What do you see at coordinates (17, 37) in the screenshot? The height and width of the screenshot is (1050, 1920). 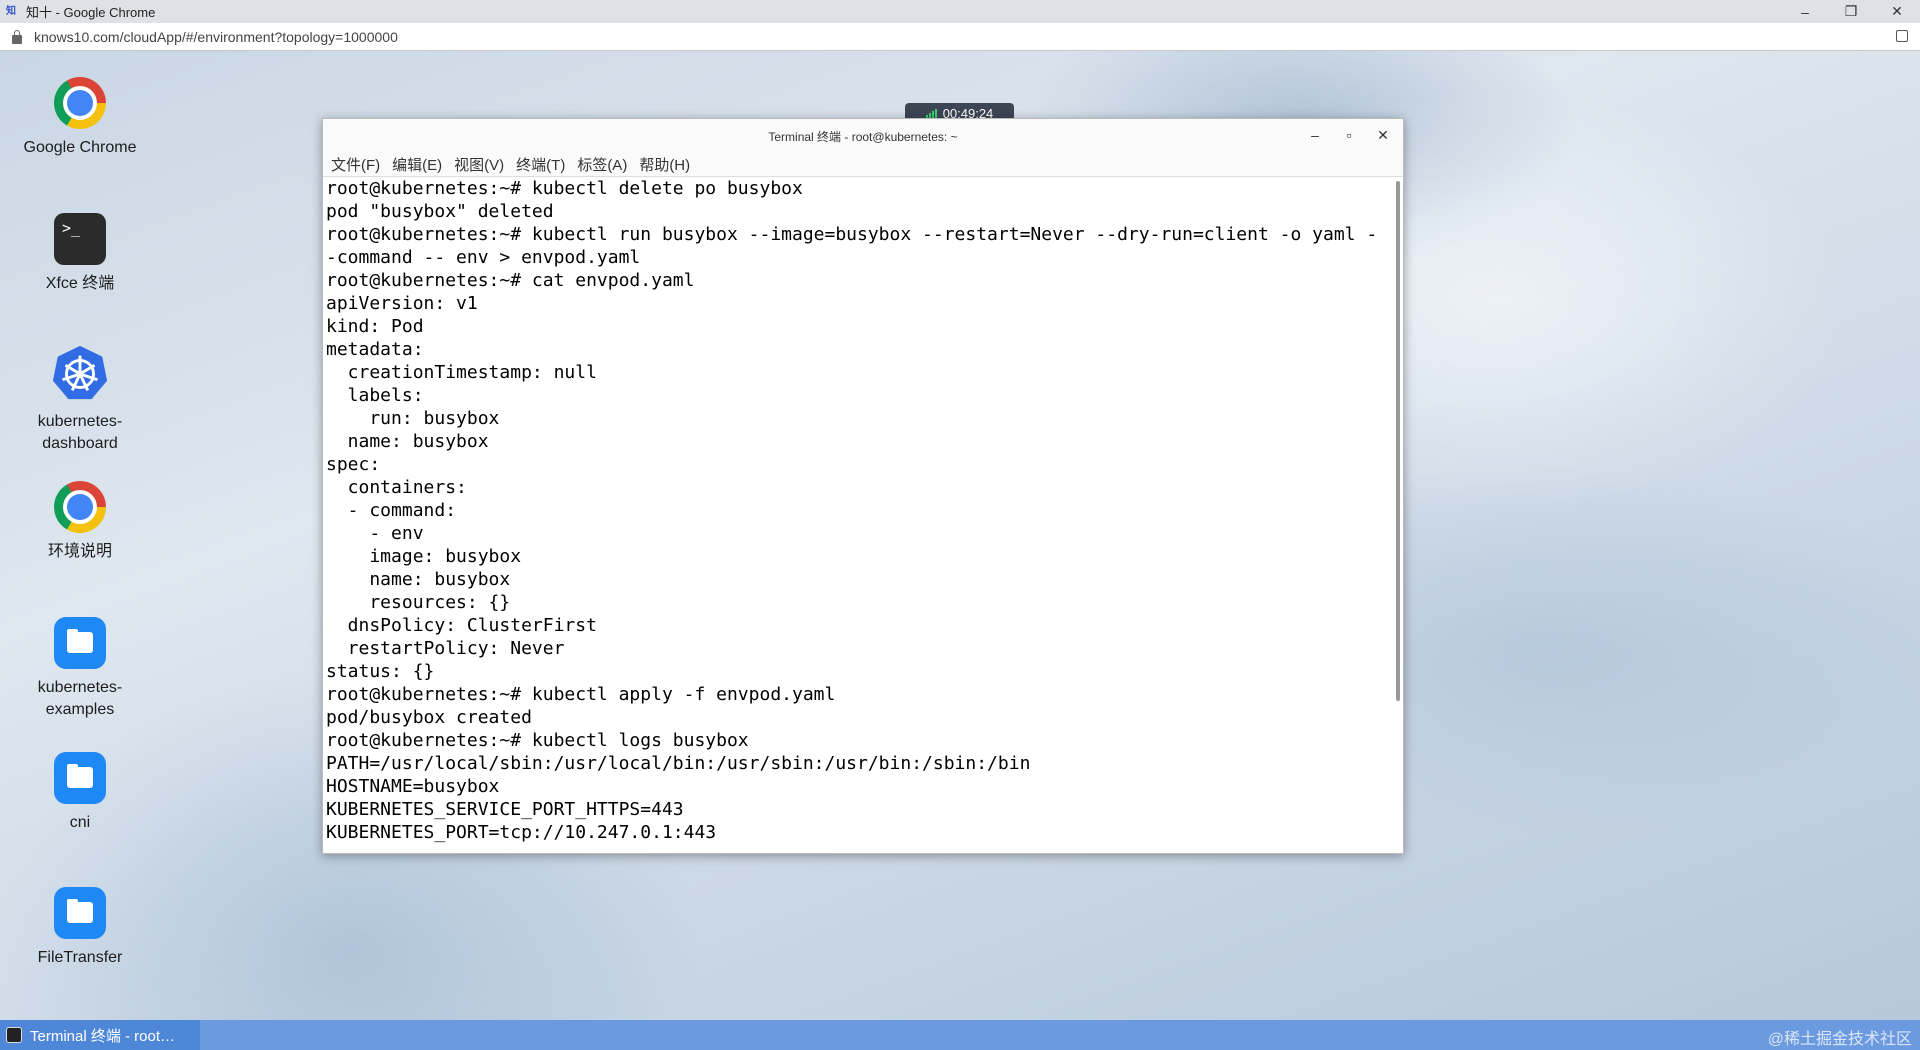 I see `lock-icon` at bounding box center [17, 37].